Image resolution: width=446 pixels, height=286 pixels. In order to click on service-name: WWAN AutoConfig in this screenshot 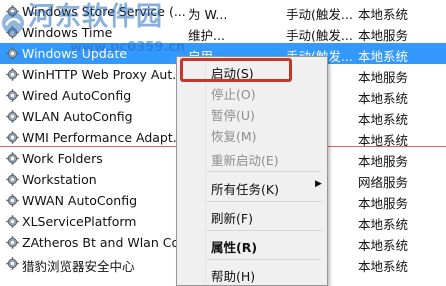, I will do `click(80, 200)`.